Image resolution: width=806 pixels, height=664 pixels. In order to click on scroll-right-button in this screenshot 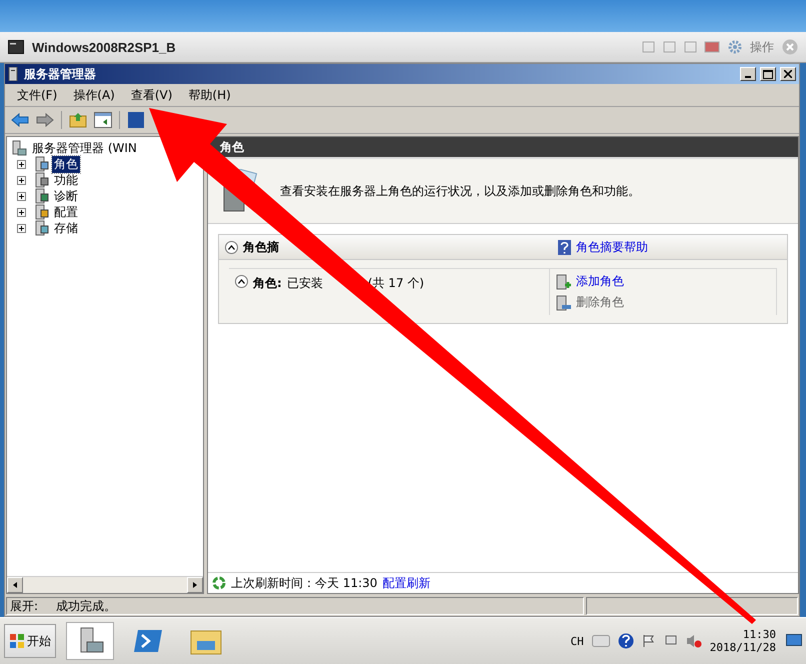, I will do `click(195, 585)`.